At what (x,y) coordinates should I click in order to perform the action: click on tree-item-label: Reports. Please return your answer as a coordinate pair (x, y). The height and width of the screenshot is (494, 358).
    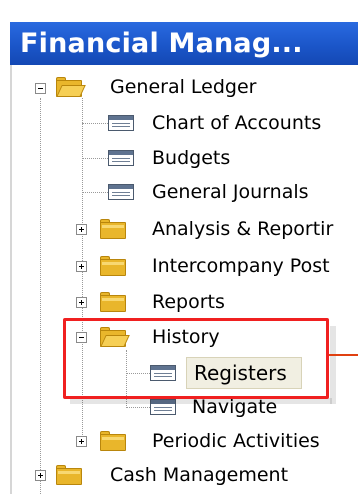
    Looking at the image, I should click on (188, 302).